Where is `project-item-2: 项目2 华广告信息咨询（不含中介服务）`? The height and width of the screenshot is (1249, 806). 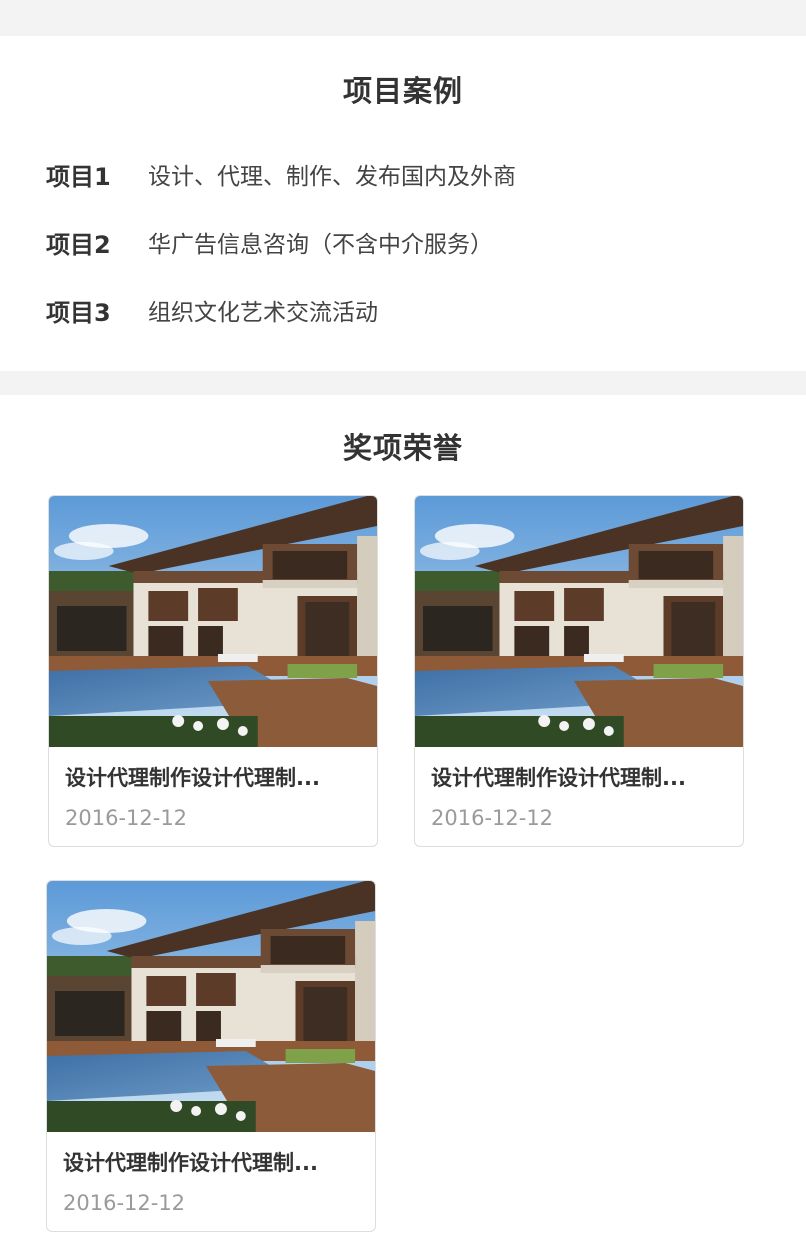
project-item-2: 项目2 华广告信息咨询（不含中介服务） is located at coordinates (269, 242).